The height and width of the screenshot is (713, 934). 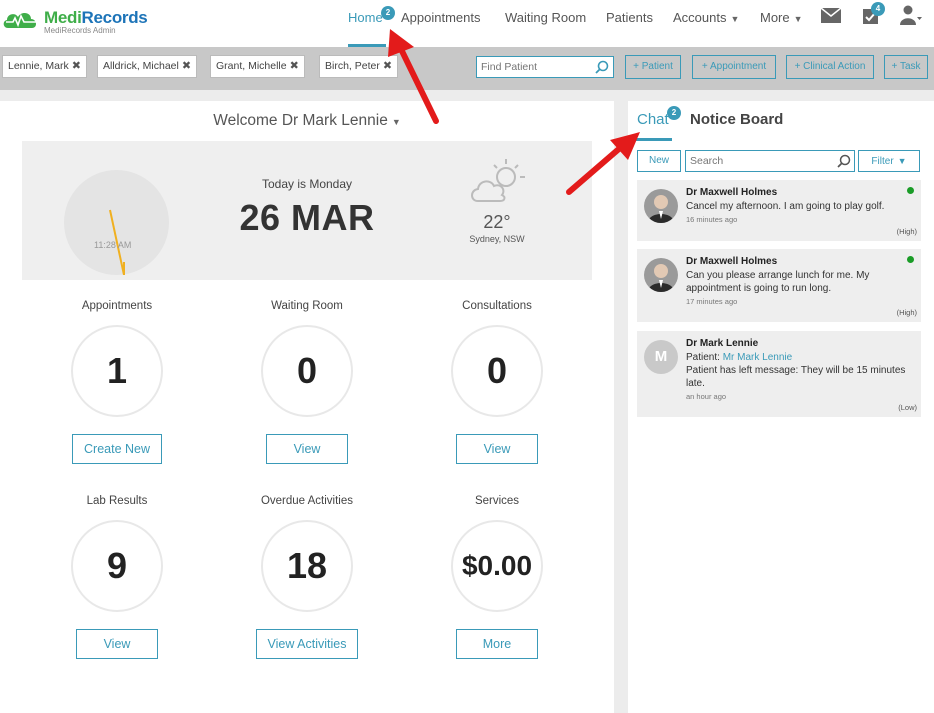 What do you see at coordinates (497, 501) in the screenshot?
I see `services-label: Services` at bounding box center [497, 501].